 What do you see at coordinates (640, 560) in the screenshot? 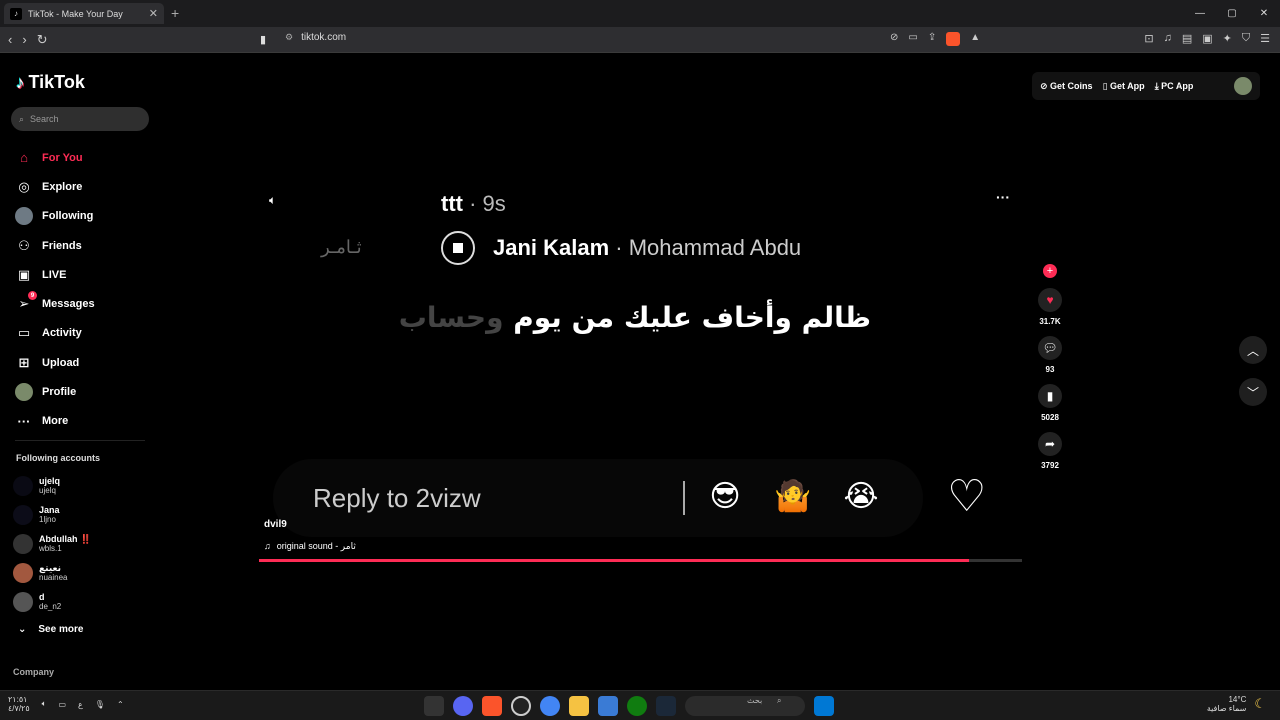
I see `video-progress` at bounding box center [640, 560].